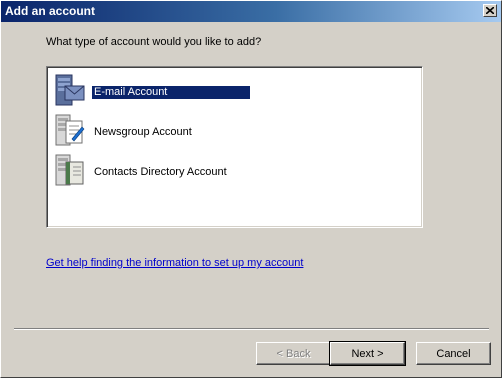 Image resolution: width=502 pixels, height=378 pixels. What do you see at coordinates (160, 172) in the screenshot?
I see `list-item-label: Contacts Directory Account` at bounding box center [160, 172].